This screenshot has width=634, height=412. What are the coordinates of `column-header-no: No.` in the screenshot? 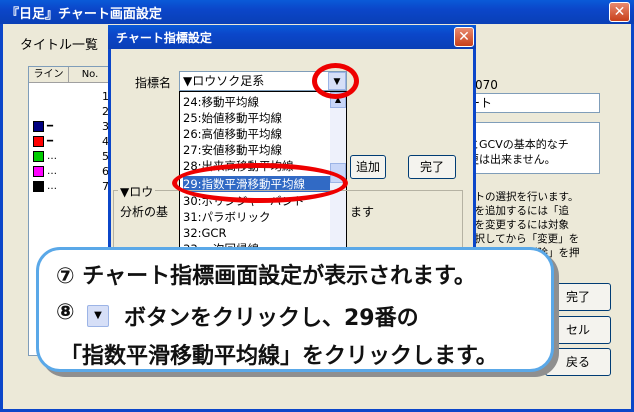 It's located at (90, 75).